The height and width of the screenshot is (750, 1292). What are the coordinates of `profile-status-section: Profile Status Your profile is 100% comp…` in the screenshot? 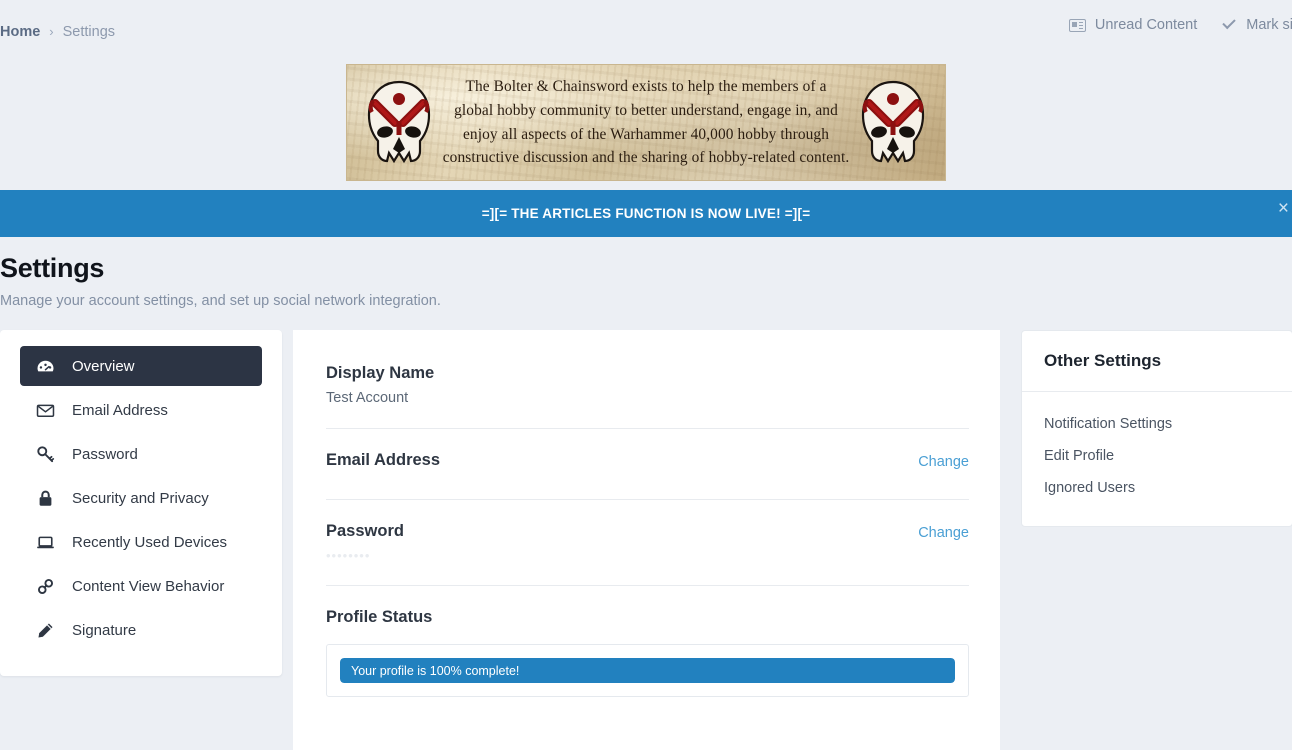 It's located at (647, 652).